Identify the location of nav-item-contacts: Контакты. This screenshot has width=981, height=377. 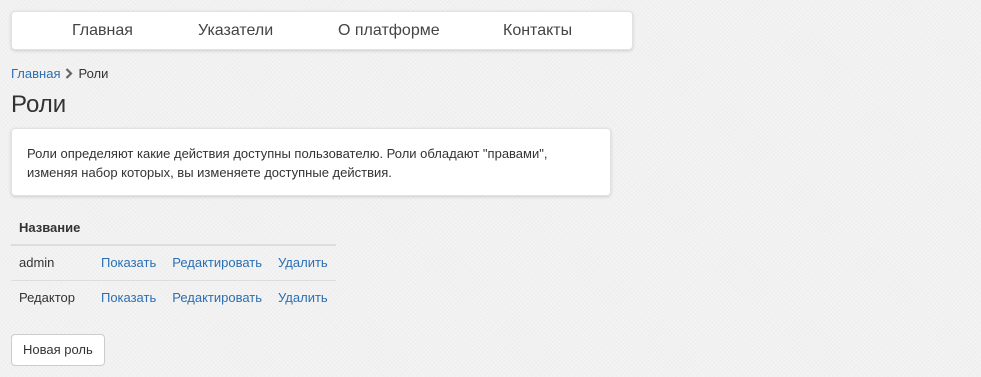
(537, 30).